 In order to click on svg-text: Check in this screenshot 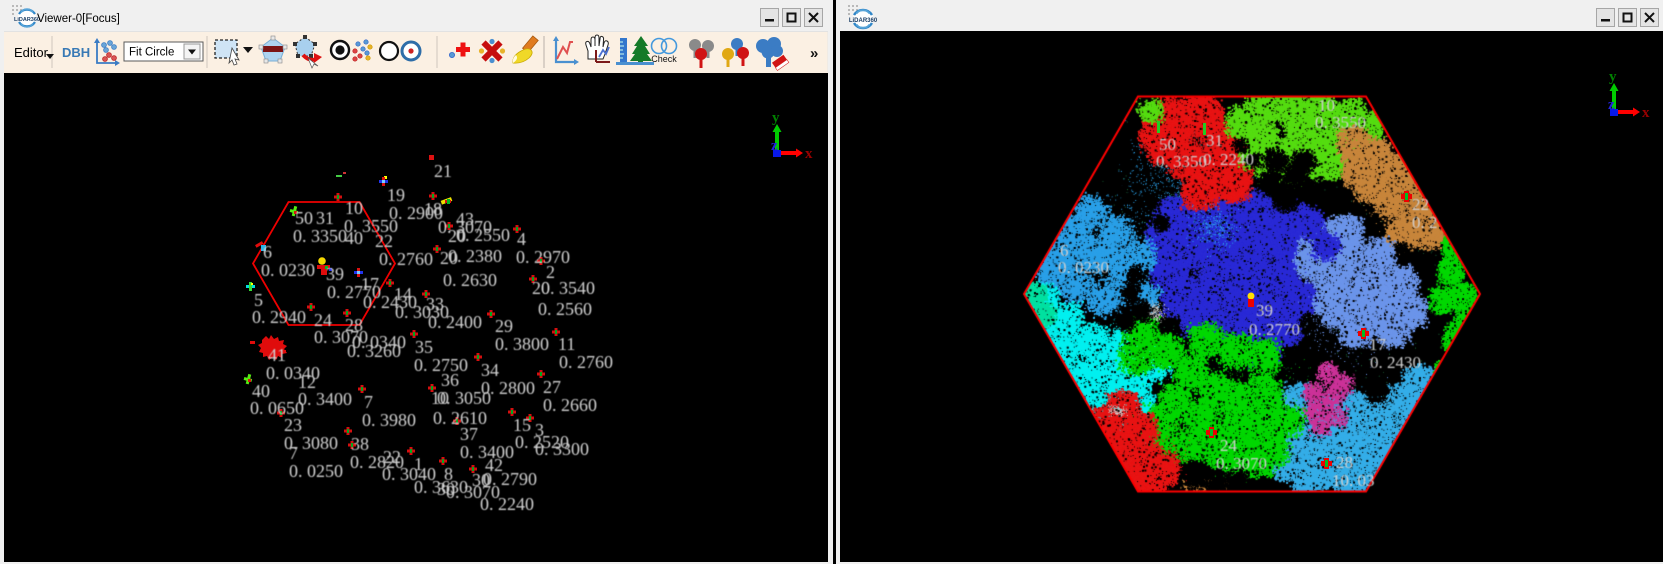, I will do `click(664, 59)`.